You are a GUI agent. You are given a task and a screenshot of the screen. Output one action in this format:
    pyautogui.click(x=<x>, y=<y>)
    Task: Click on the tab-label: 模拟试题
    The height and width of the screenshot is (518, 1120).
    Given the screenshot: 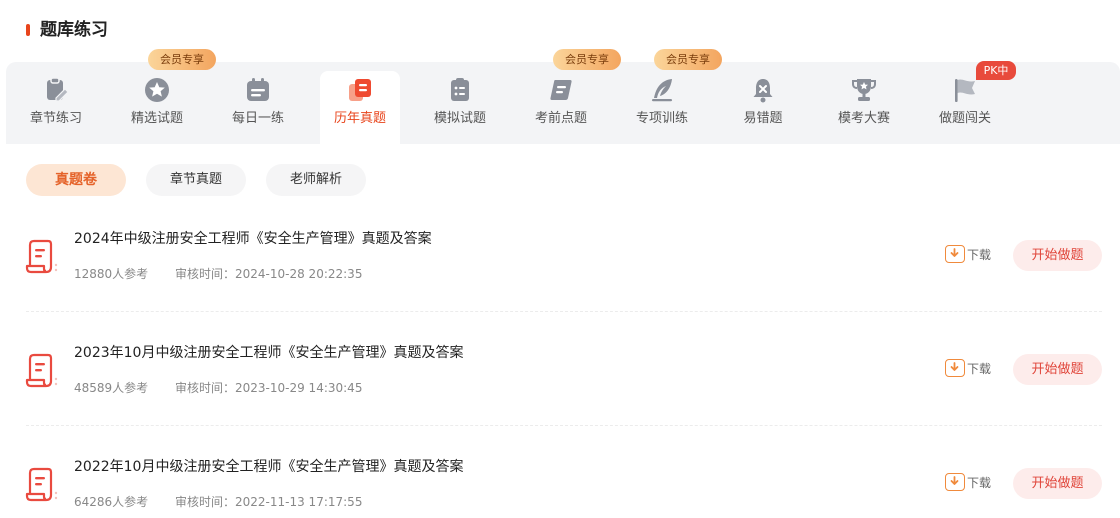 What is the action you would take?
    pyautogui.click(x=459, y=118)
    